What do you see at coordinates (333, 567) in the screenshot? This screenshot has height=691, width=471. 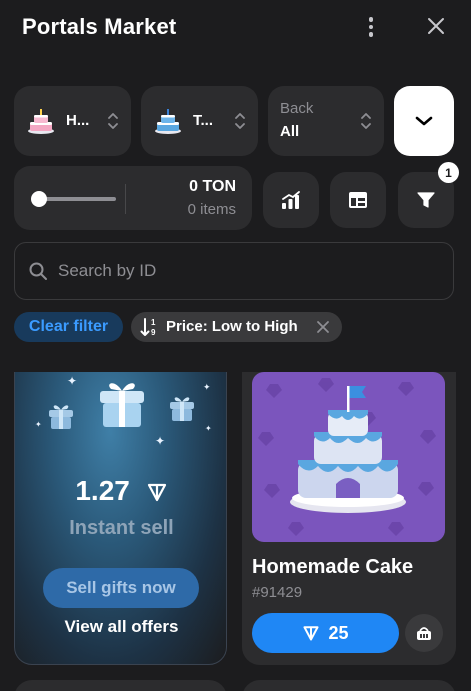 I see `gift-name: Homemade Cake` at bounding box center [333, 567].